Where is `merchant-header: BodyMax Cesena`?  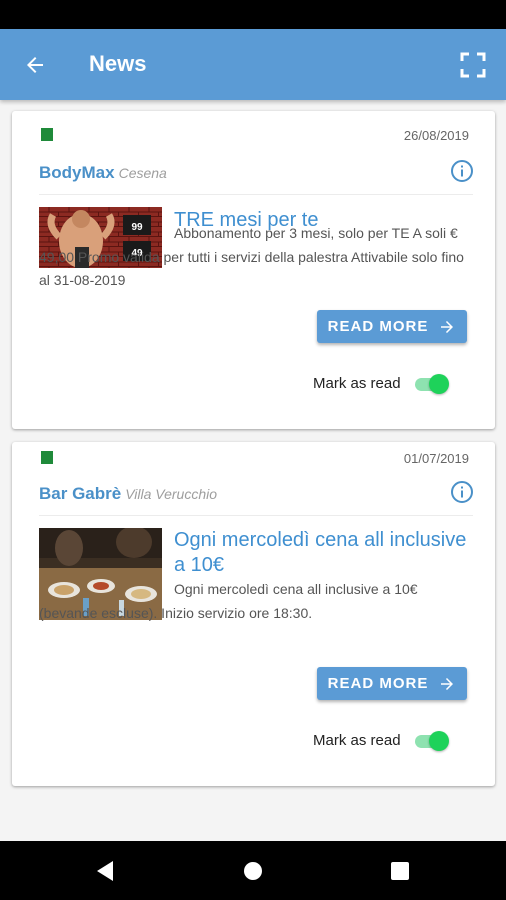 merchant-header: BodyMax Cesena is located at coordinates (103, 173).